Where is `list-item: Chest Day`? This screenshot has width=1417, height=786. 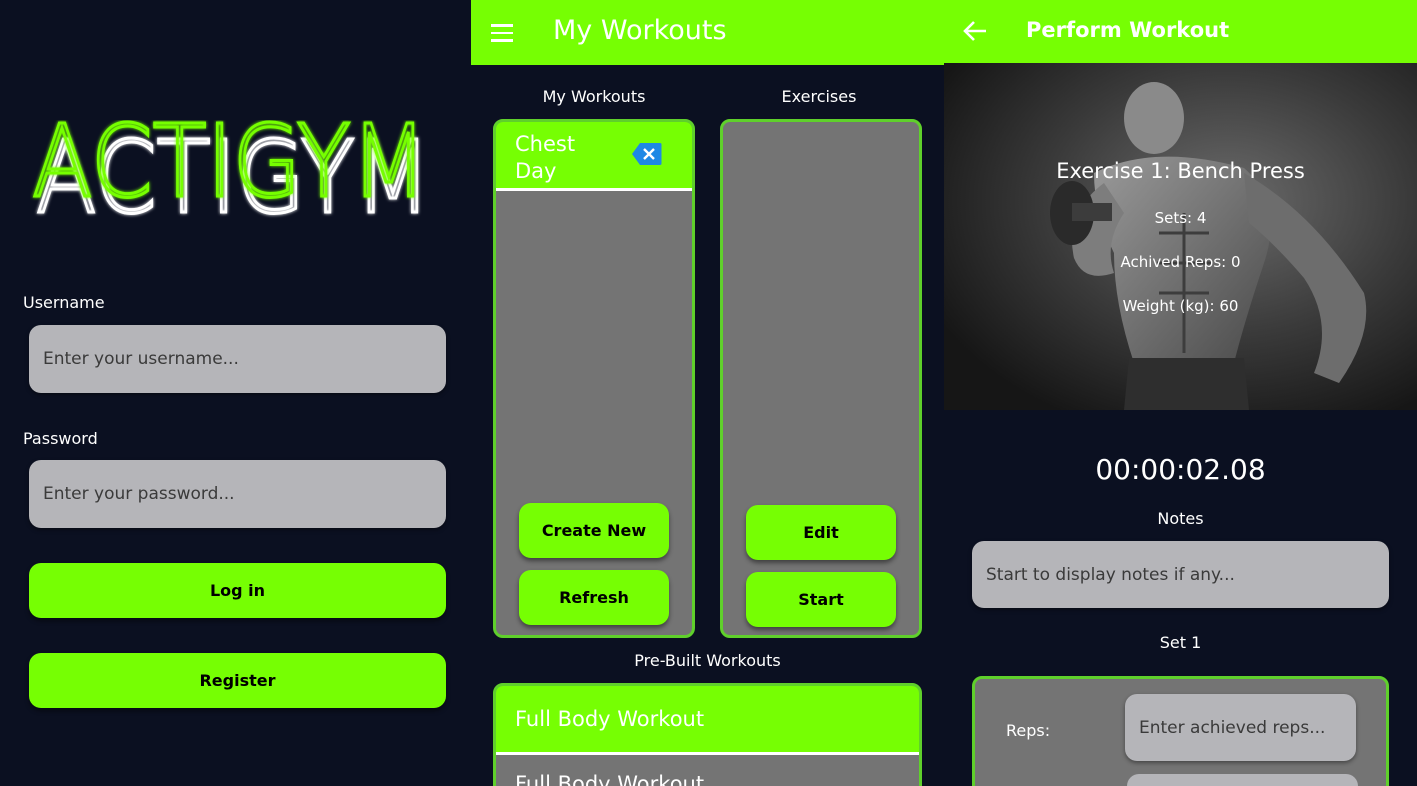
list-item: Chest Day is located at coordinates (594, 156).